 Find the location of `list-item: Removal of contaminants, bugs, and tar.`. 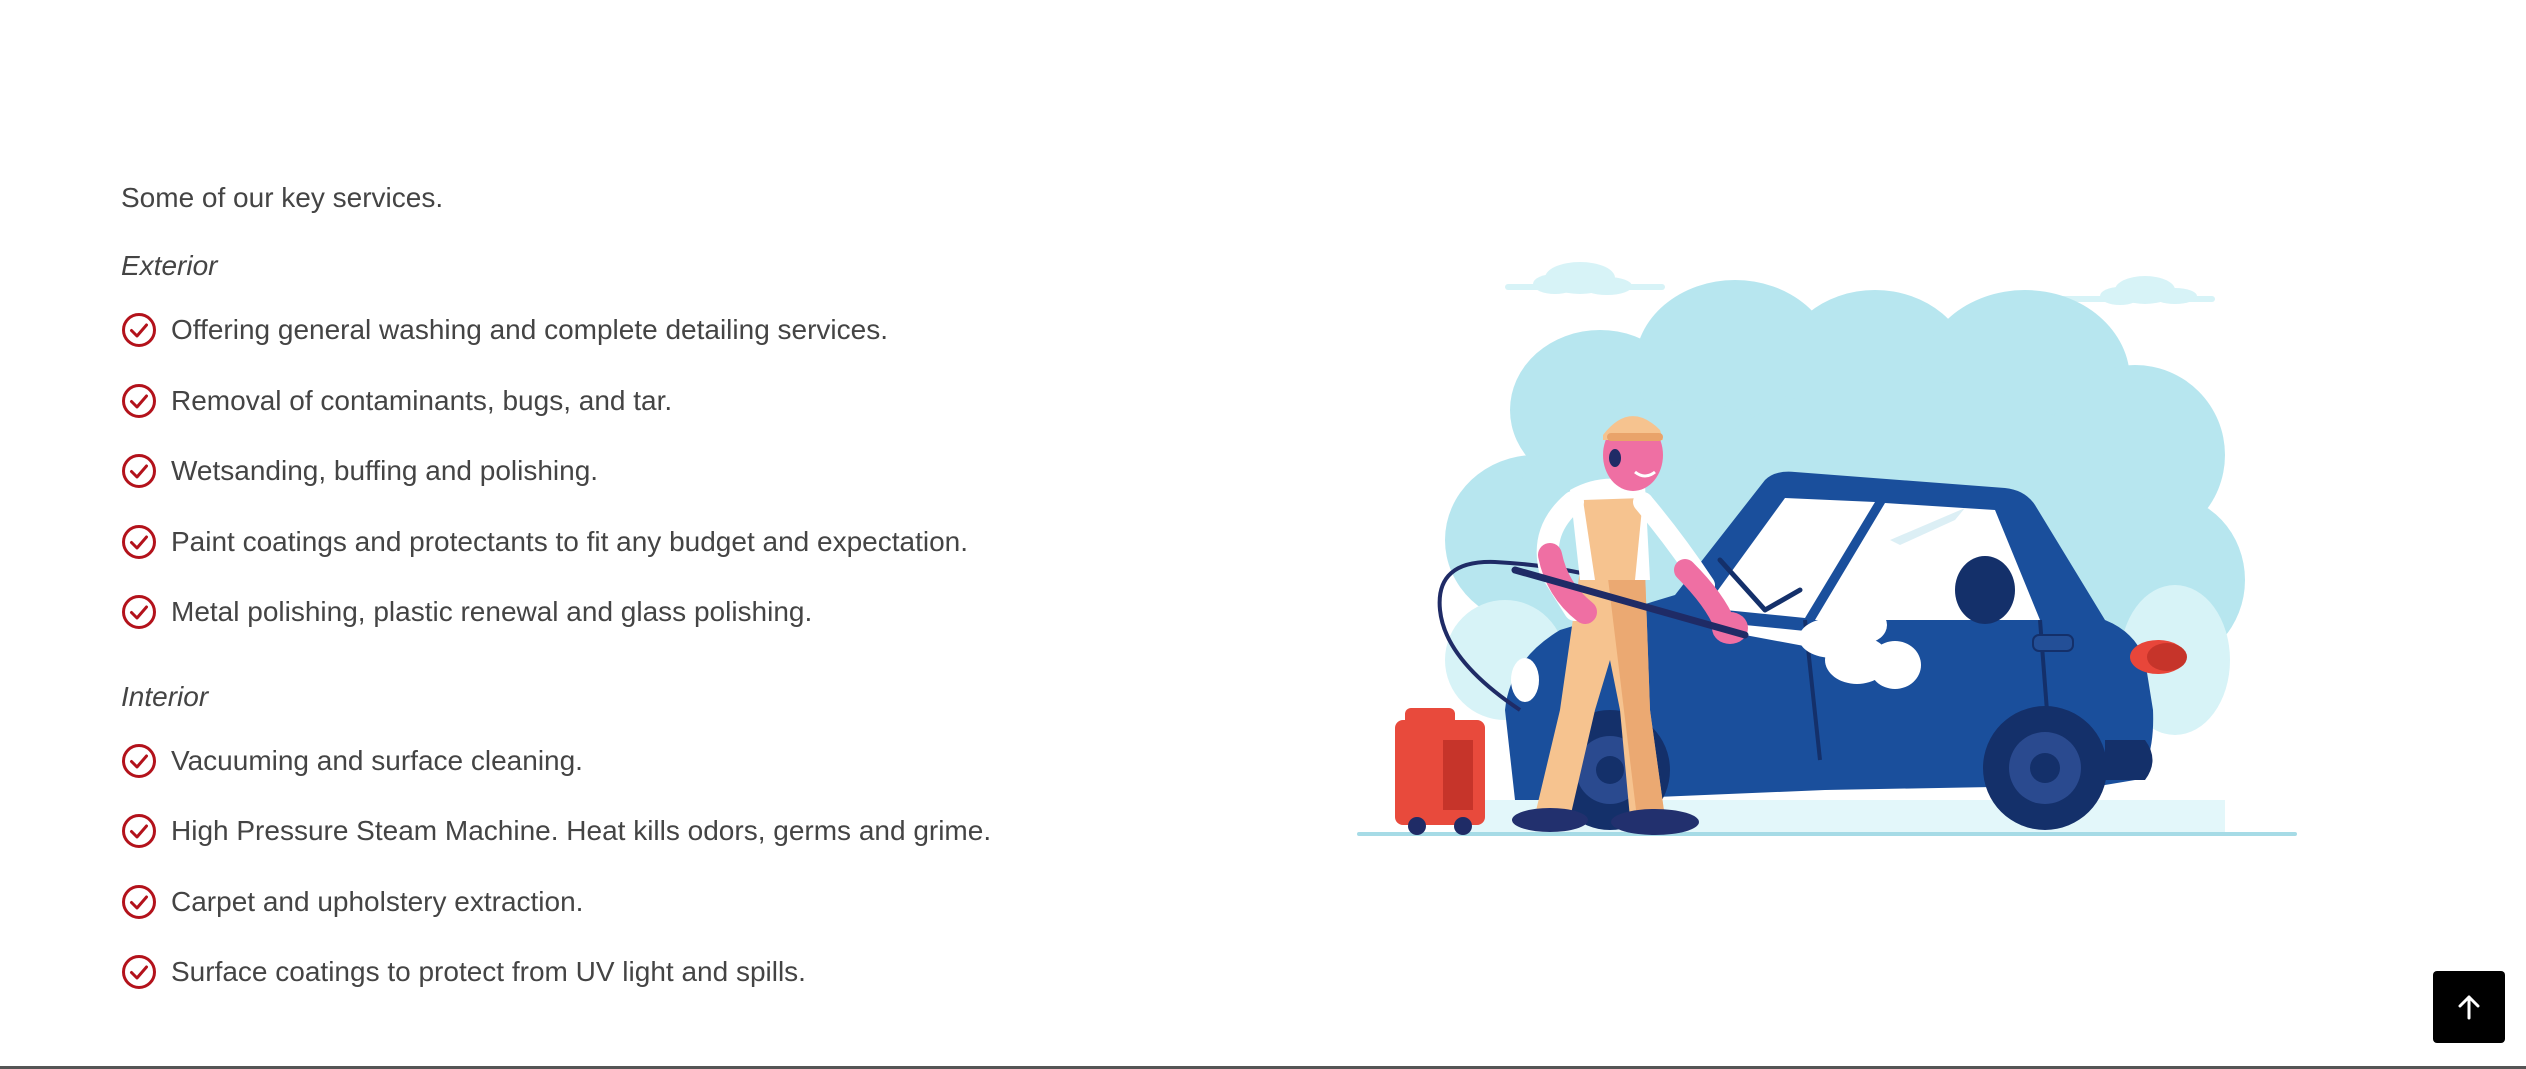

list-item: Removal of contaminants, bugs, and tar. is located at coordinates (621, 401).